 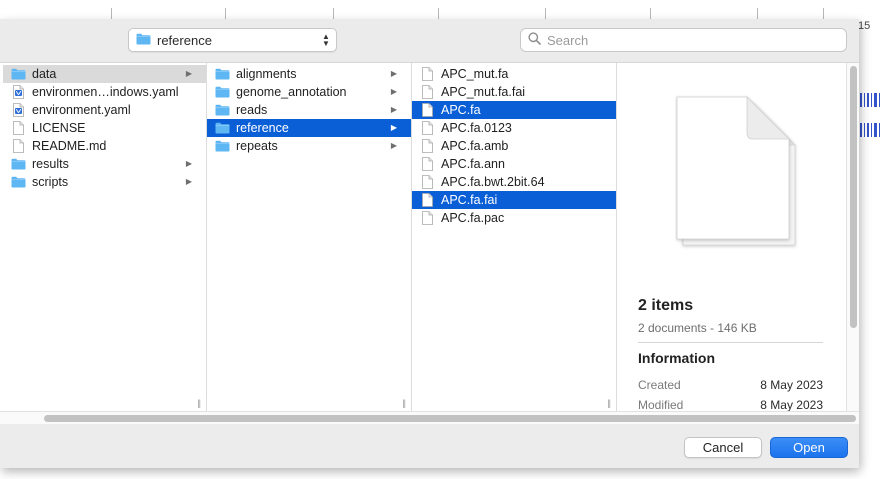 What do you see at coordinates (184, 40) in the screenshot?
I see `location-label: reference` at bounding box center [184, 40].